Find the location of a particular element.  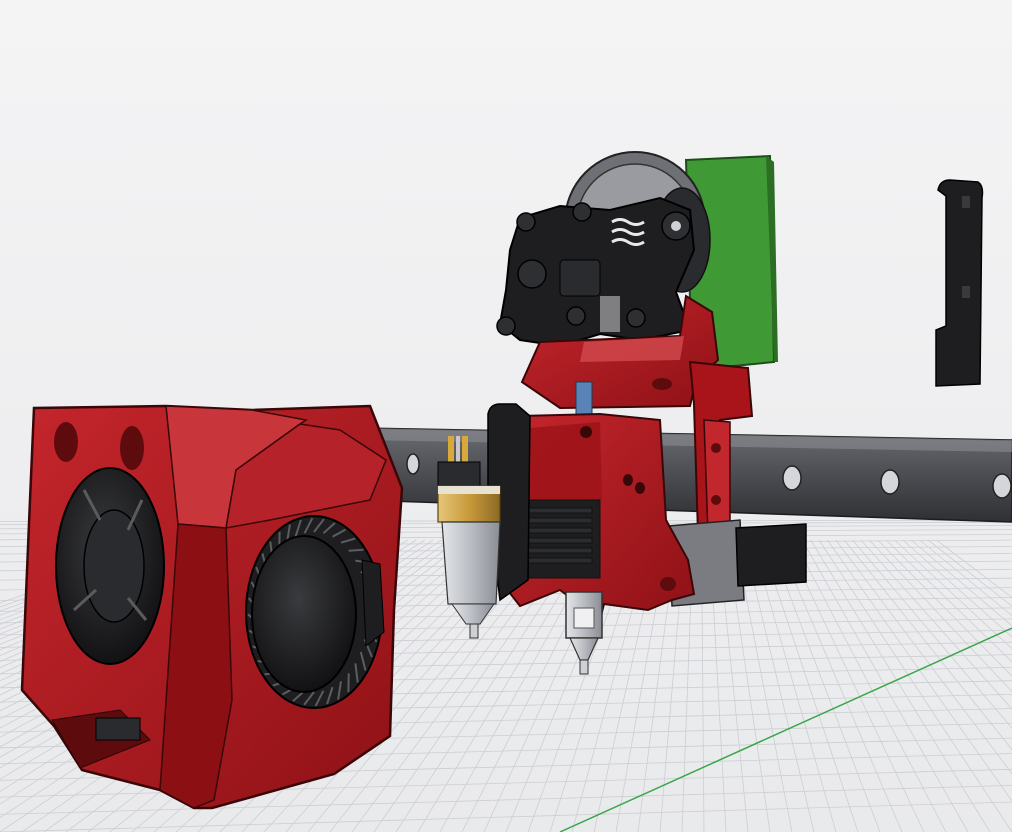

extruder-body is located at coordinates (596, 272).